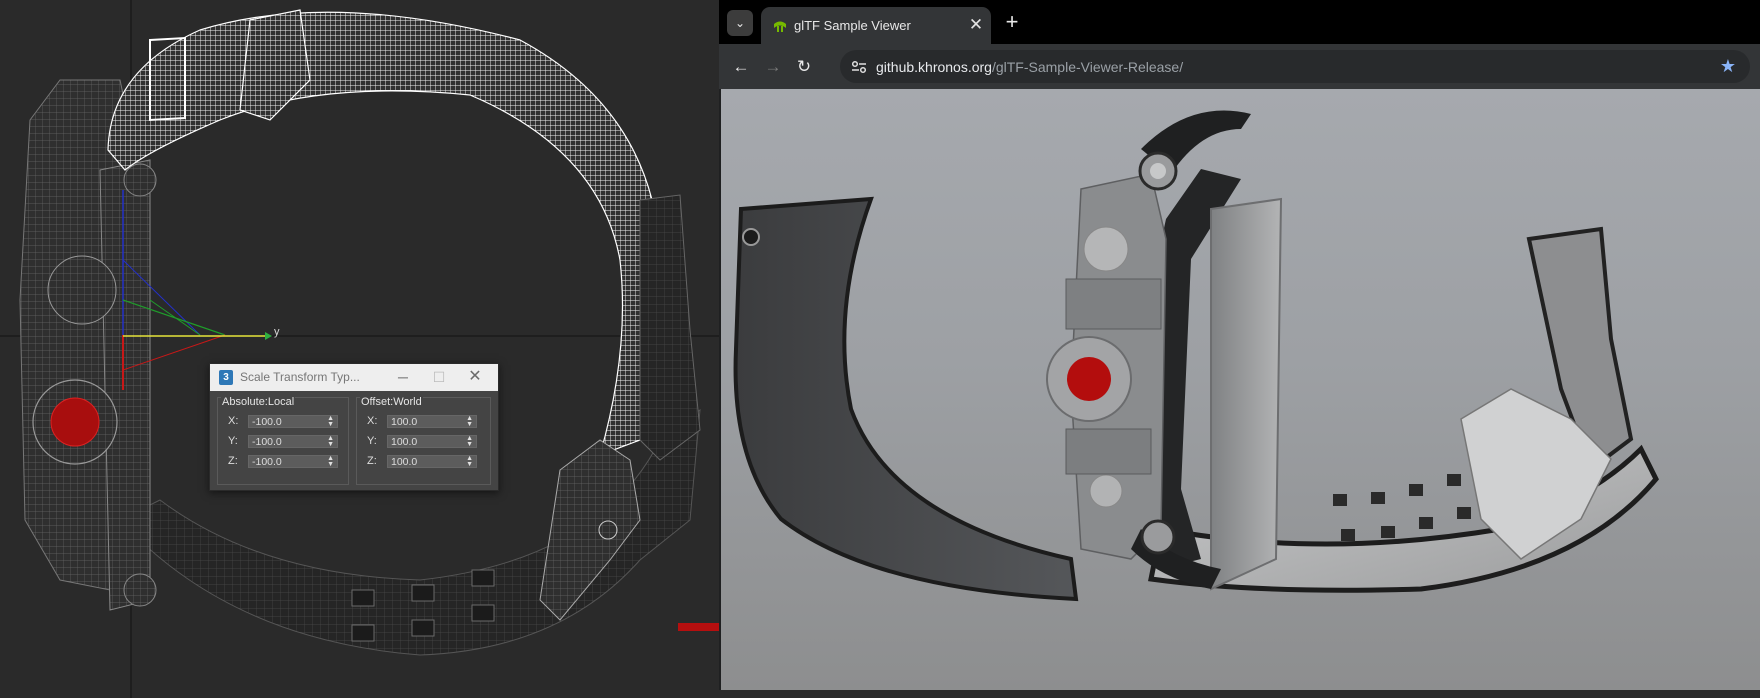 Image resolution: width=1760 pixels, height=698 pixels. What do you see at coordinates (267, 422) in the screenshot?
I see `absolute-x-value: -100.0` at bounding box center [267, 422].